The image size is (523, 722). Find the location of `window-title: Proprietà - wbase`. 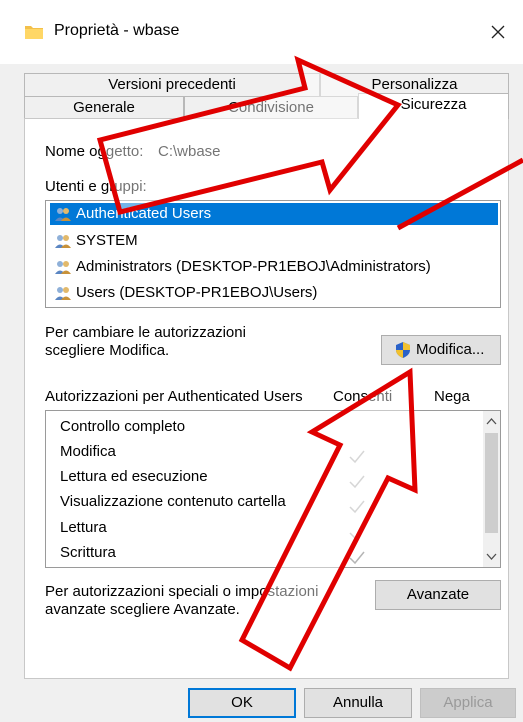

window-title: Proprietà - wbase is located at coordinates (117, 30).